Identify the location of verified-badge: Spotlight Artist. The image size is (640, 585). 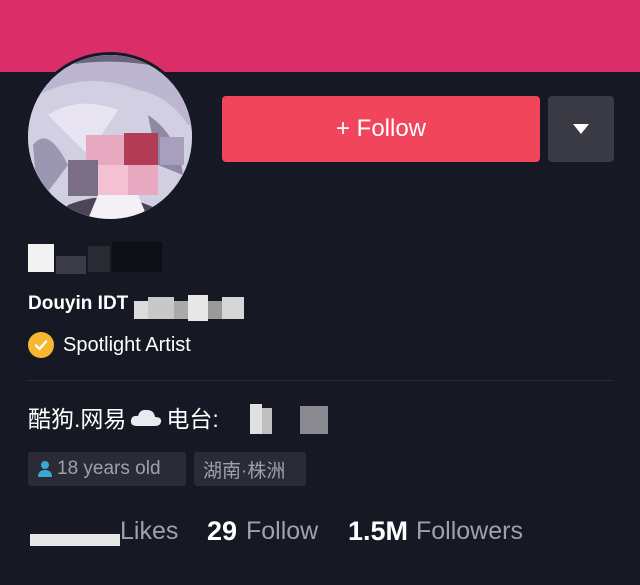
(109, 345).